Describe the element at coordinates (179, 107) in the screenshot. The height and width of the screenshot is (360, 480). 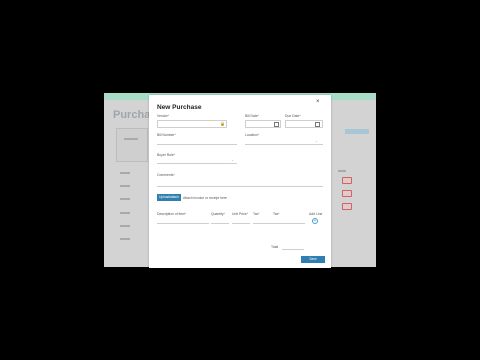
I see `modal-title: New Purchase` at that location.